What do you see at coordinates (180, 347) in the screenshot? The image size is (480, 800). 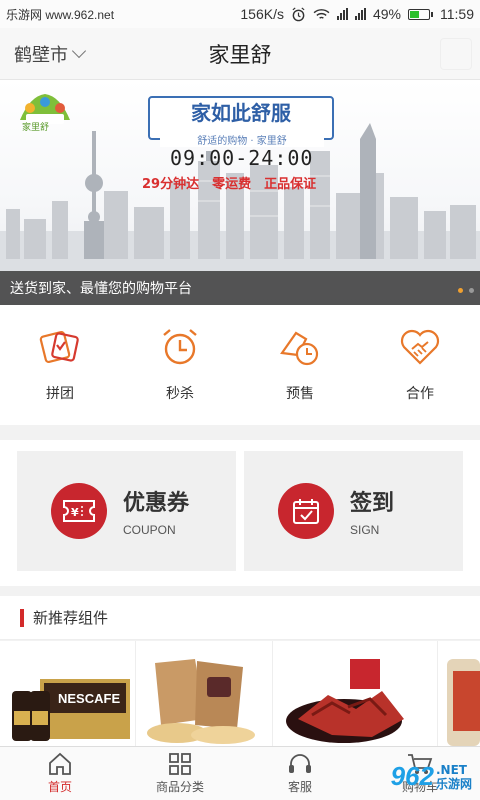 I see `alarm-clock-icon` at bounding box center [180, 347].